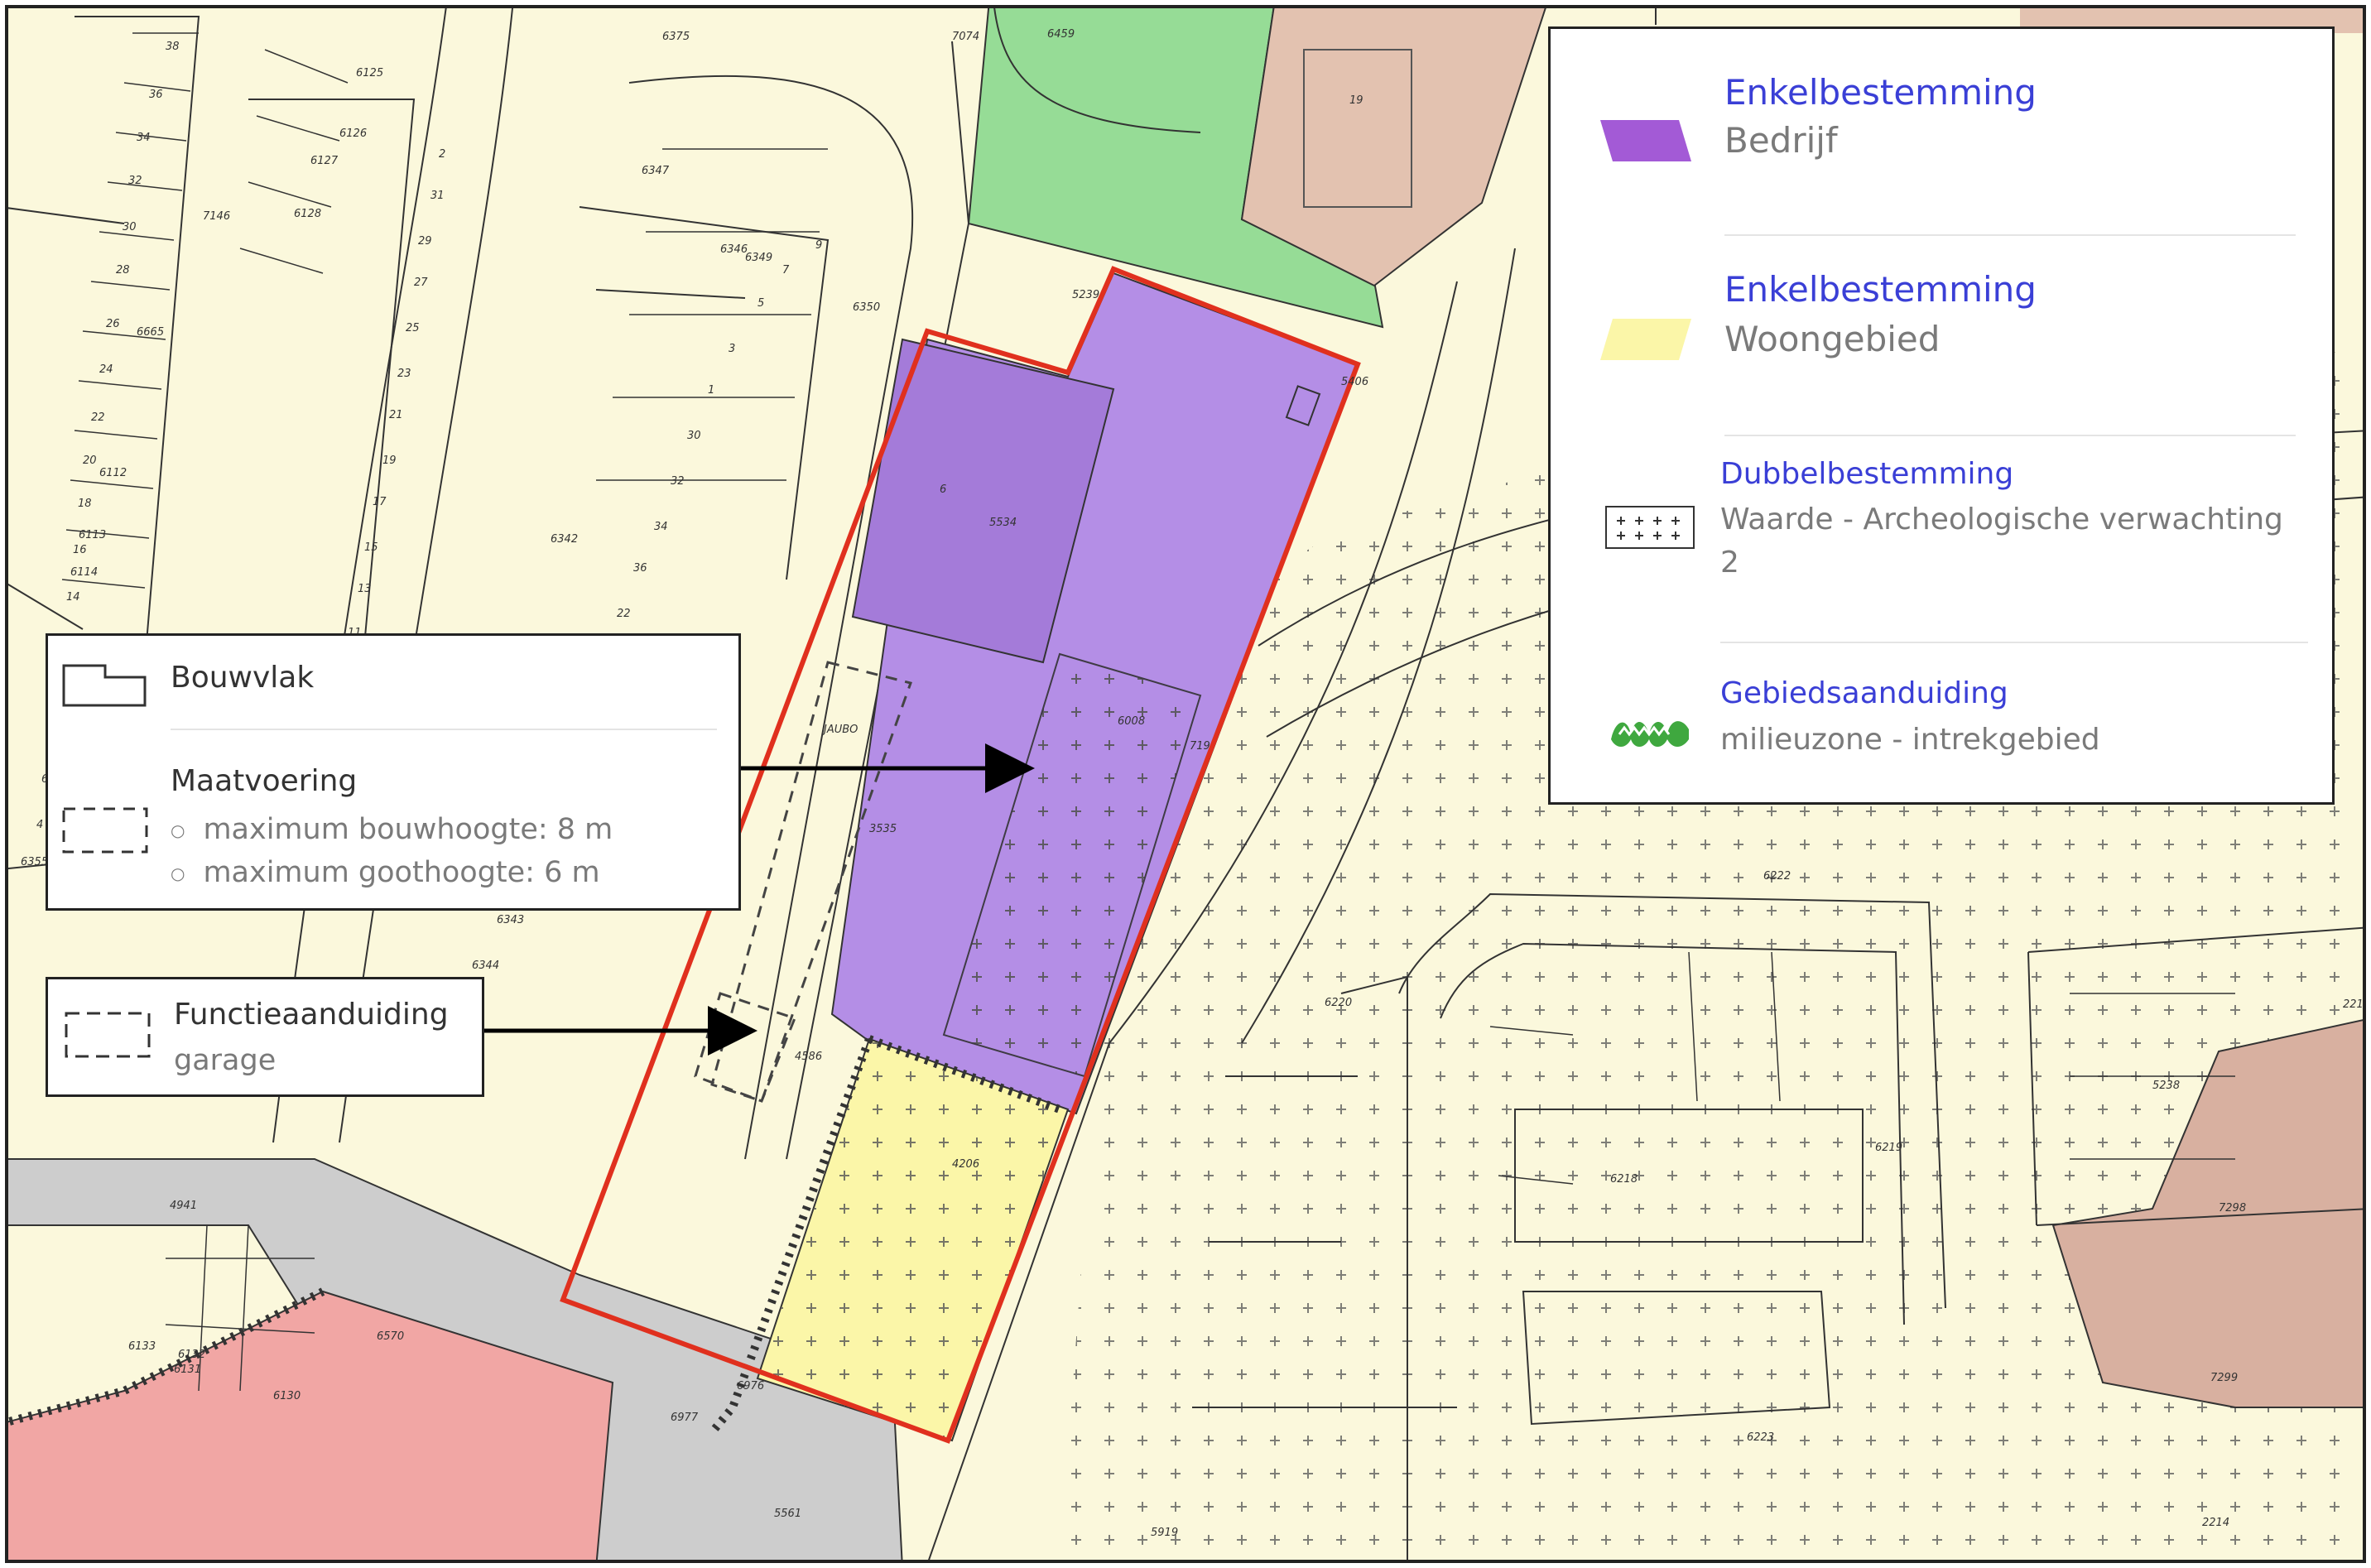 This screenshot has height=1568, width=2371. I want to click on callout-arrows, so click(759, 899).